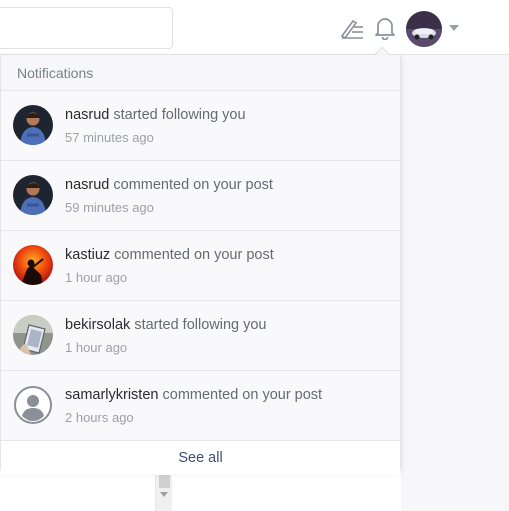 This screenshot has width=509, height=511. What do you see at coordinates (86, 28) in the screenshot?
I see `search-input` at bounding box center [86, 28].